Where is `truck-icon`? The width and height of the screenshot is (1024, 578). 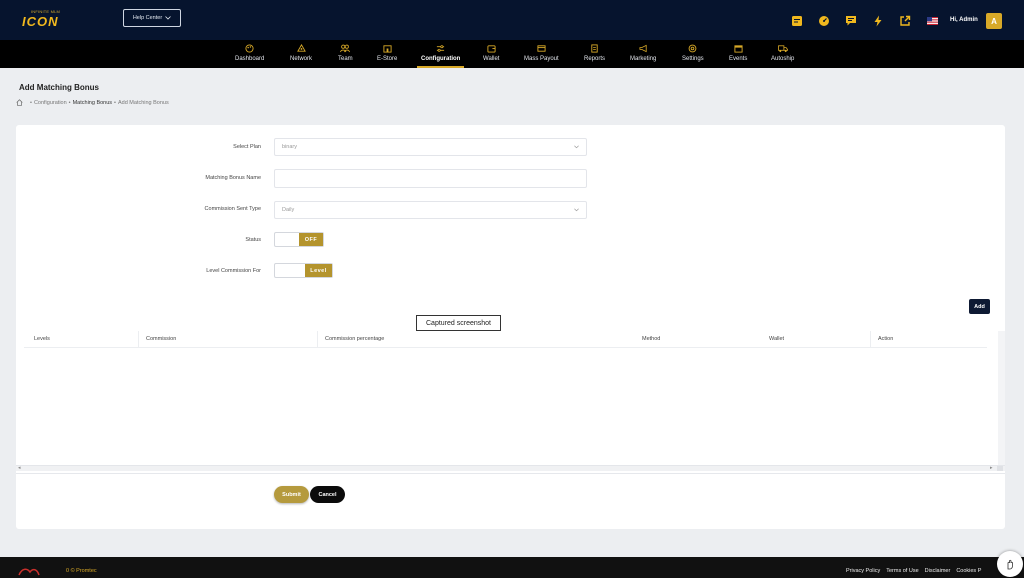 truck-icon is located at coordinates (782, 48).